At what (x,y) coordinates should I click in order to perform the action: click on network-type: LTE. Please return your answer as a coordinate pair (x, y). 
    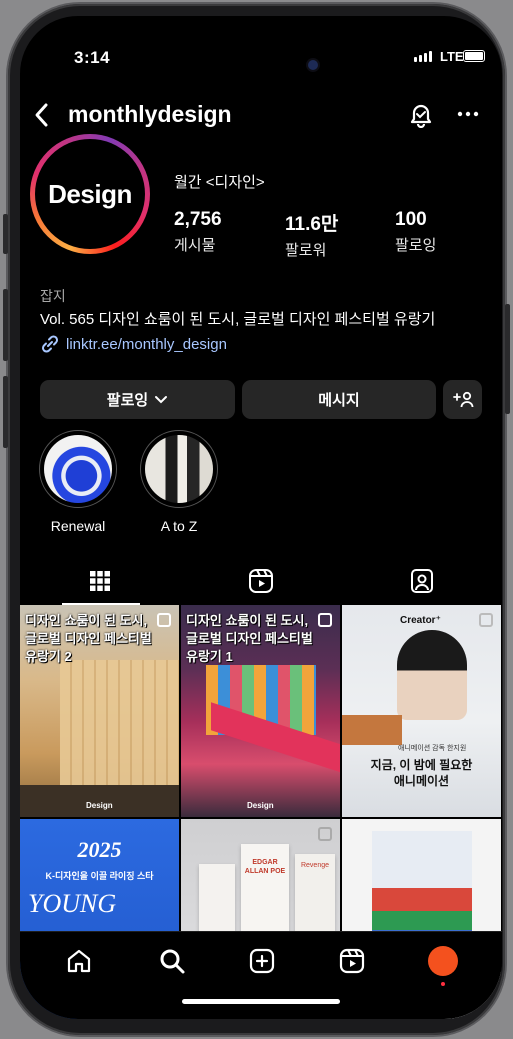
    Looking at the image, I should click on (452, 56).